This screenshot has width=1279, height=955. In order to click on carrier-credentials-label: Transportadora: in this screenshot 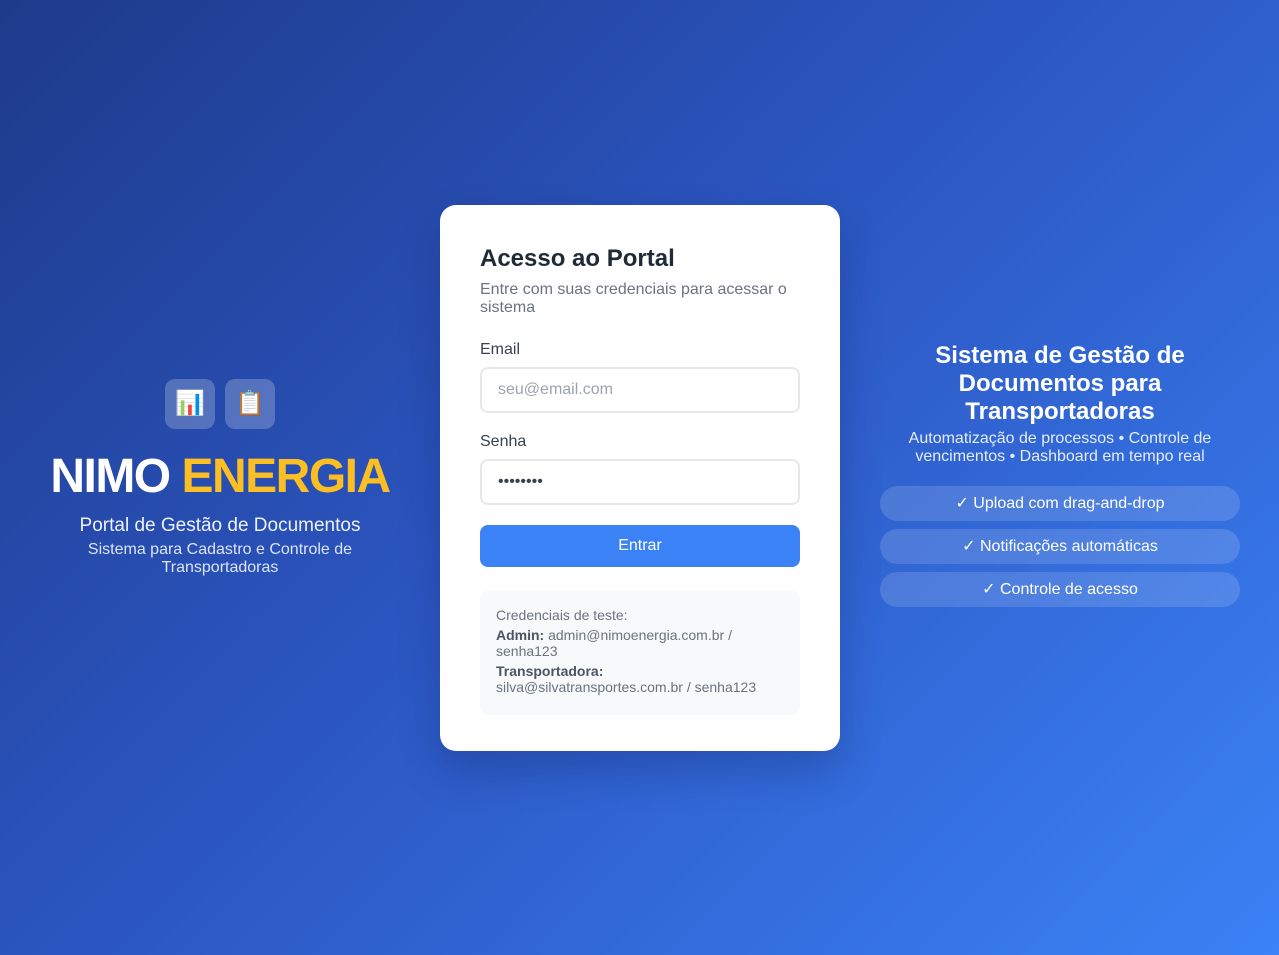, I will do `click(550, 671)`.